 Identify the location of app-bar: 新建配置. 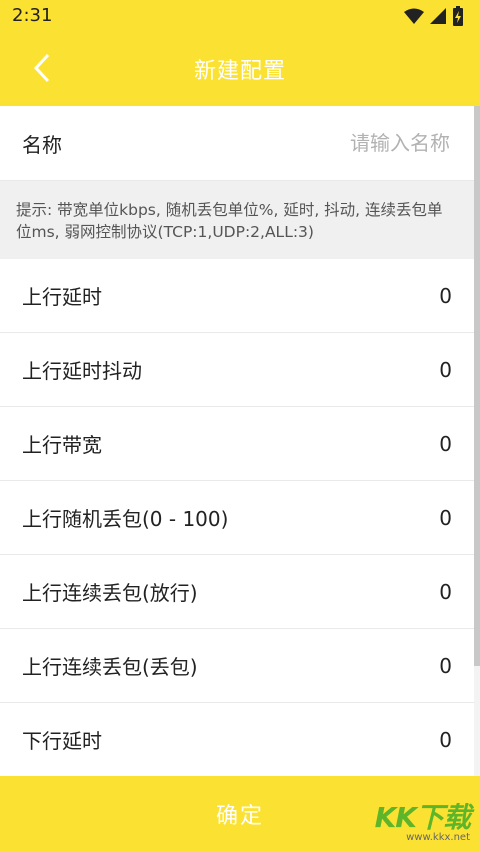
(240, 69).